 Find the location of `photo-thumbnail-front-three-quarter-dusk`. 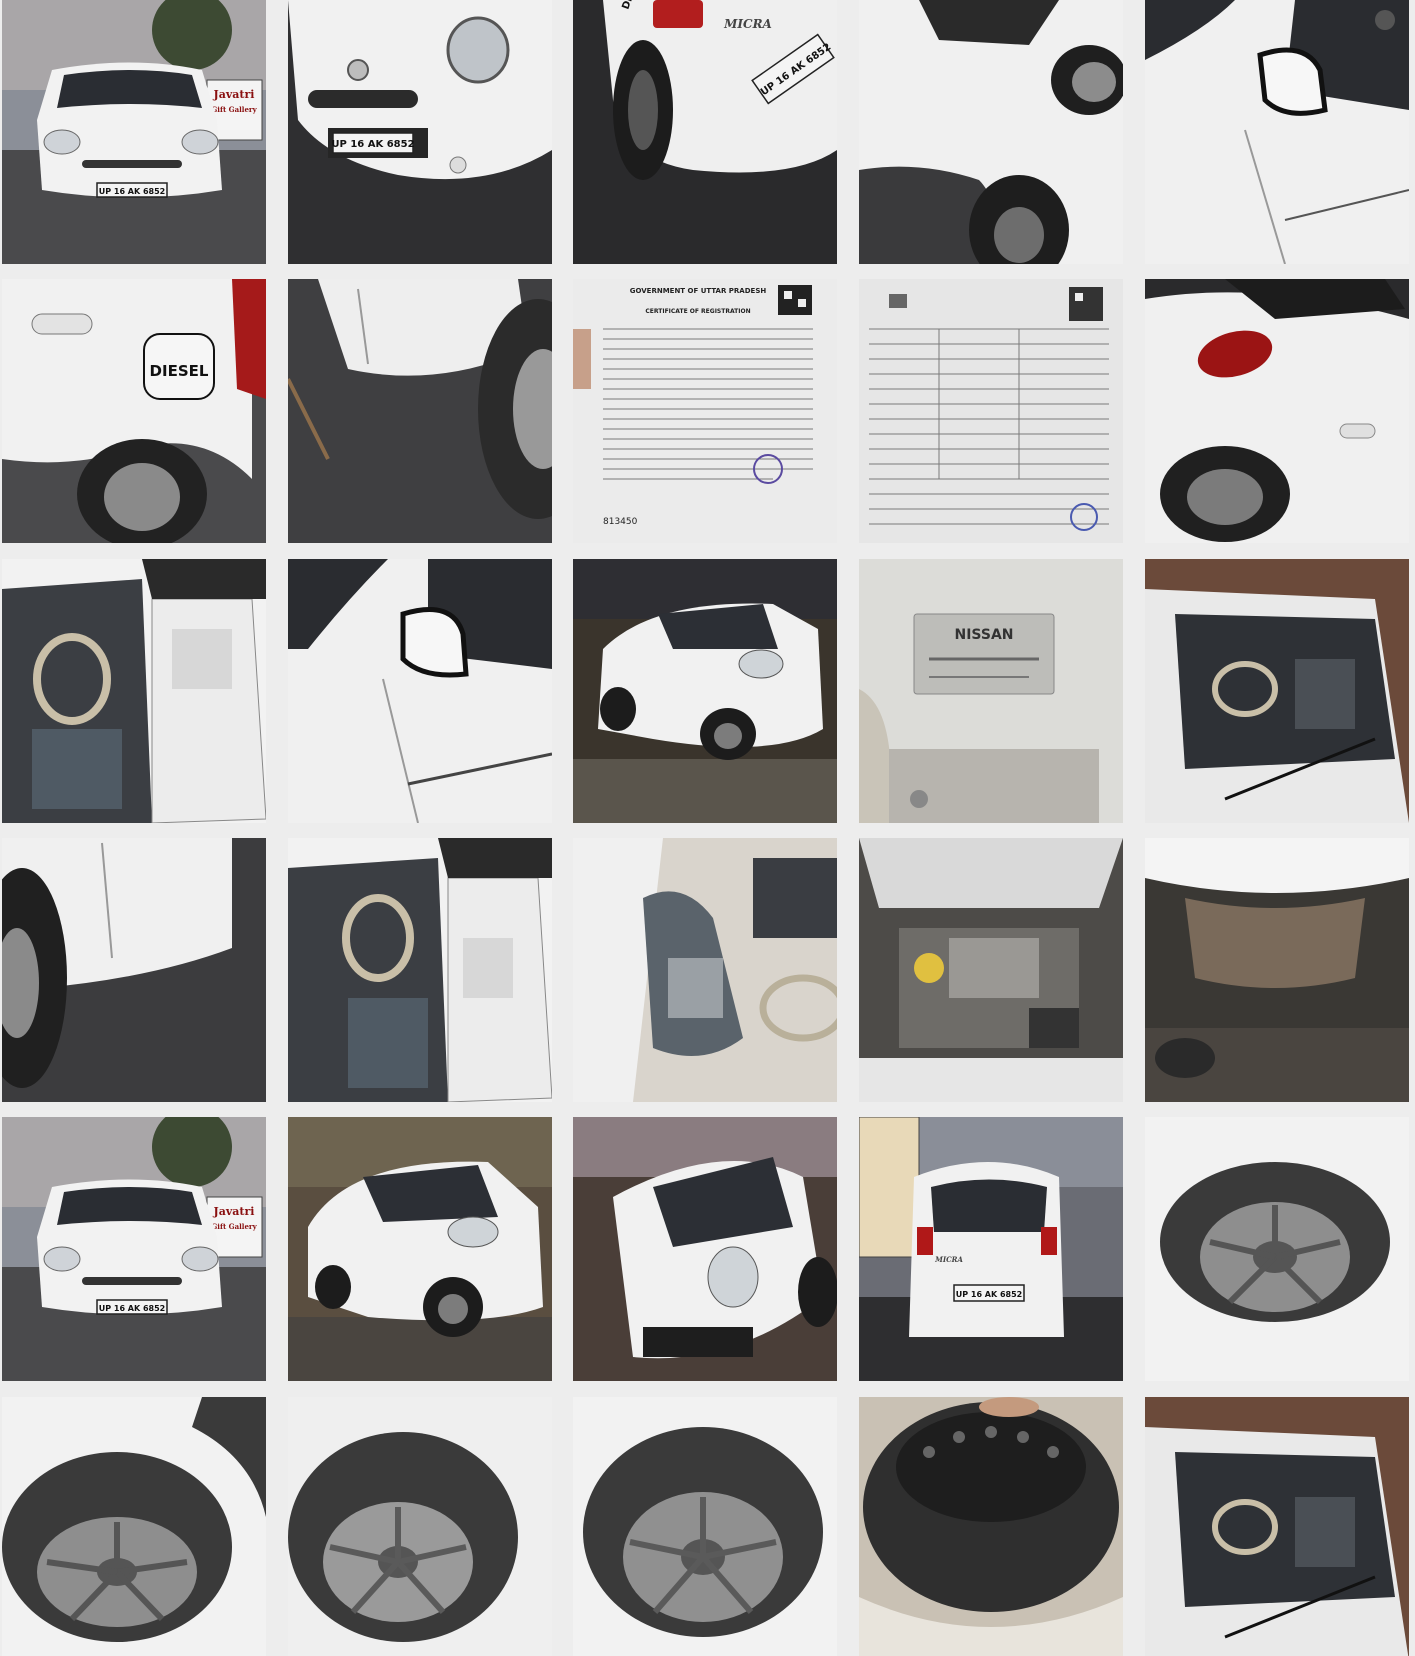

photo-thumbnail-front-three-quarter-dusk is located at coordinates (420, 1249).